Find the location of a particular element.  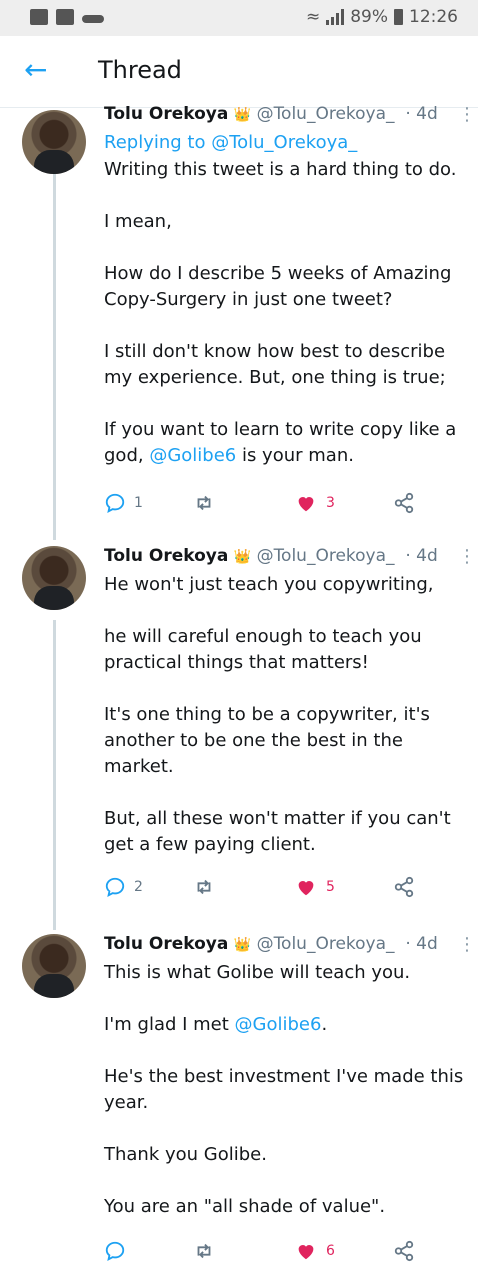

tweet-paragraph: You are an "all shade of value". is located at coordinates (245, 1206).